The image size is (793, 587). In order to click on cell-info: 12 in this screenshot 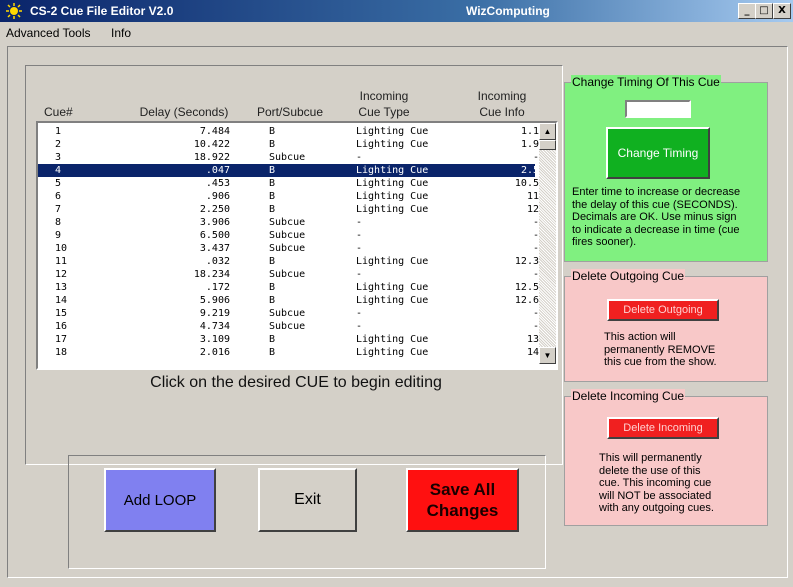, I will do `click(532, 209)`.